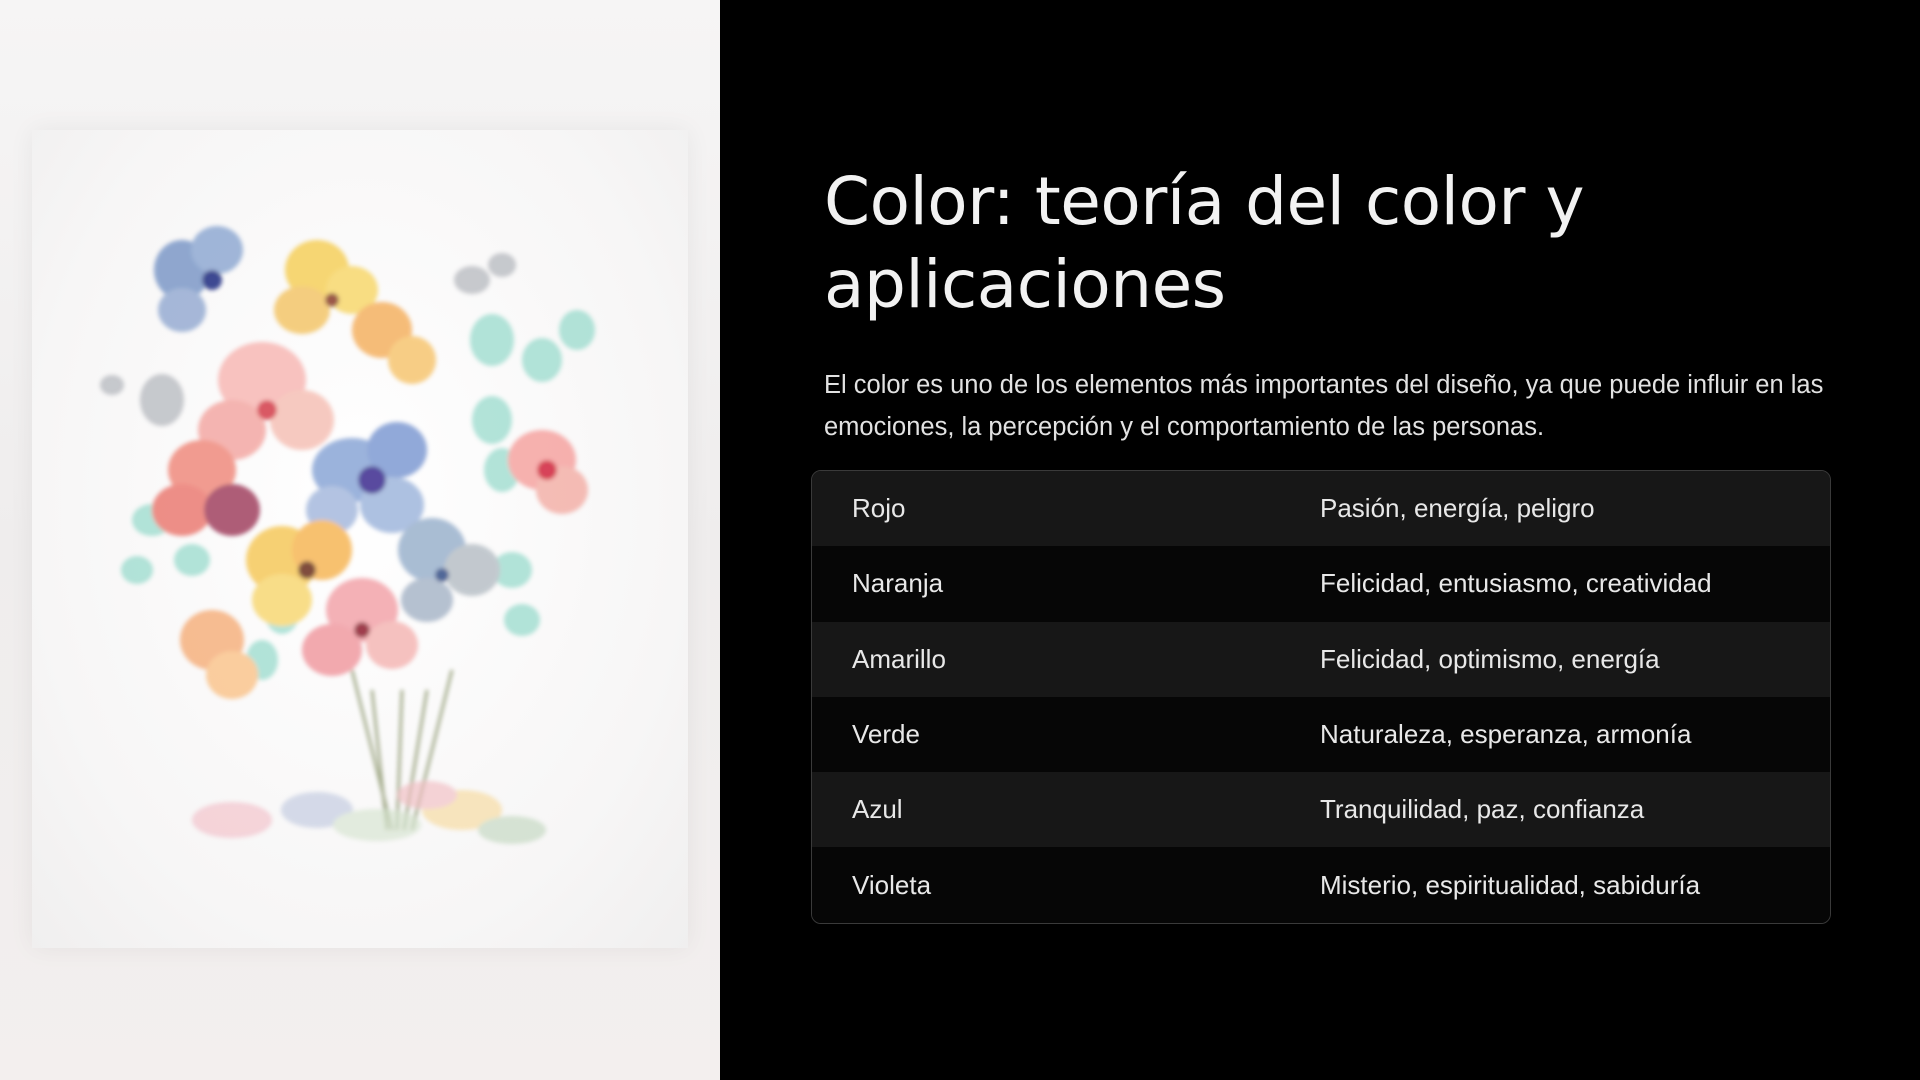 The width and height of the screenshot is (1920, 1080). Describe the element at coordinates (1204, 243) in the screenshot. I see `page-title: Color: teoría del color y aplicaciones` at that location.